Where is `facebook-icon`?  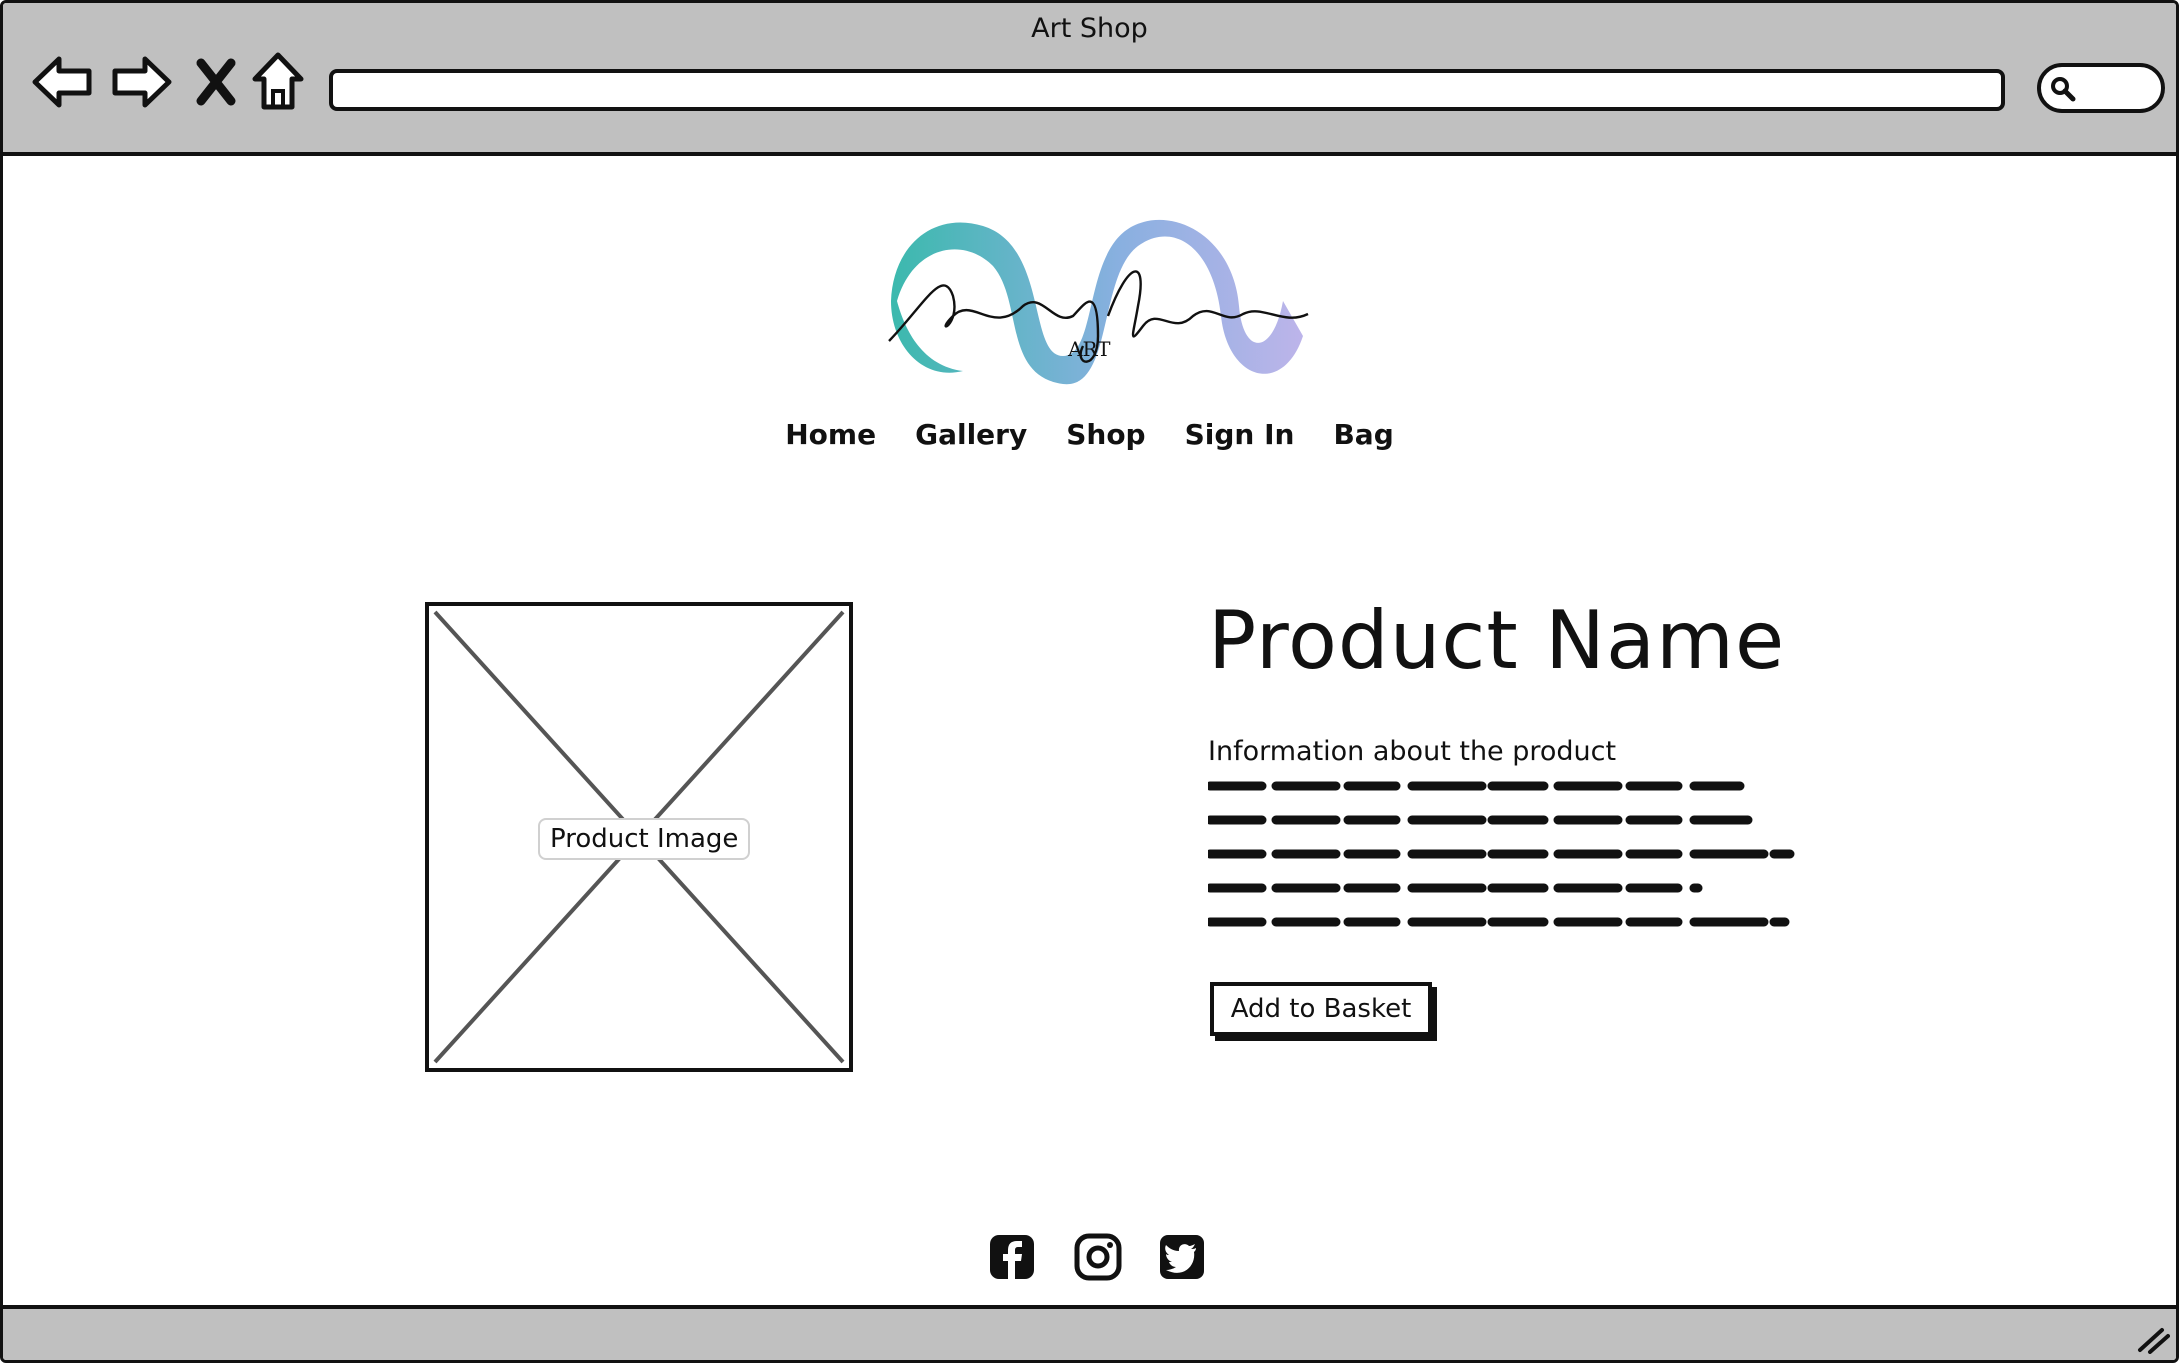
facebook-icon is located at coordinates (1012, 1257).